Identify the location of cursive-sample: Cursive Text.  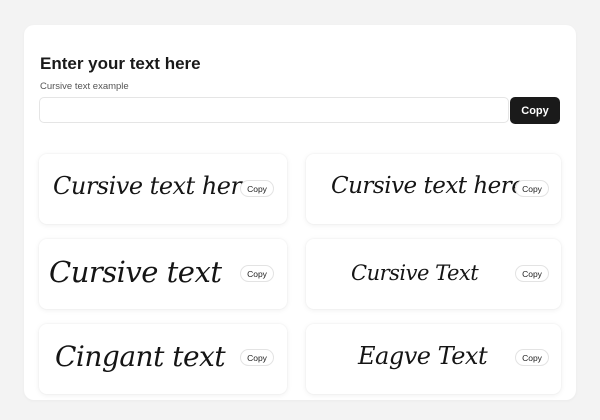
(415, 273).